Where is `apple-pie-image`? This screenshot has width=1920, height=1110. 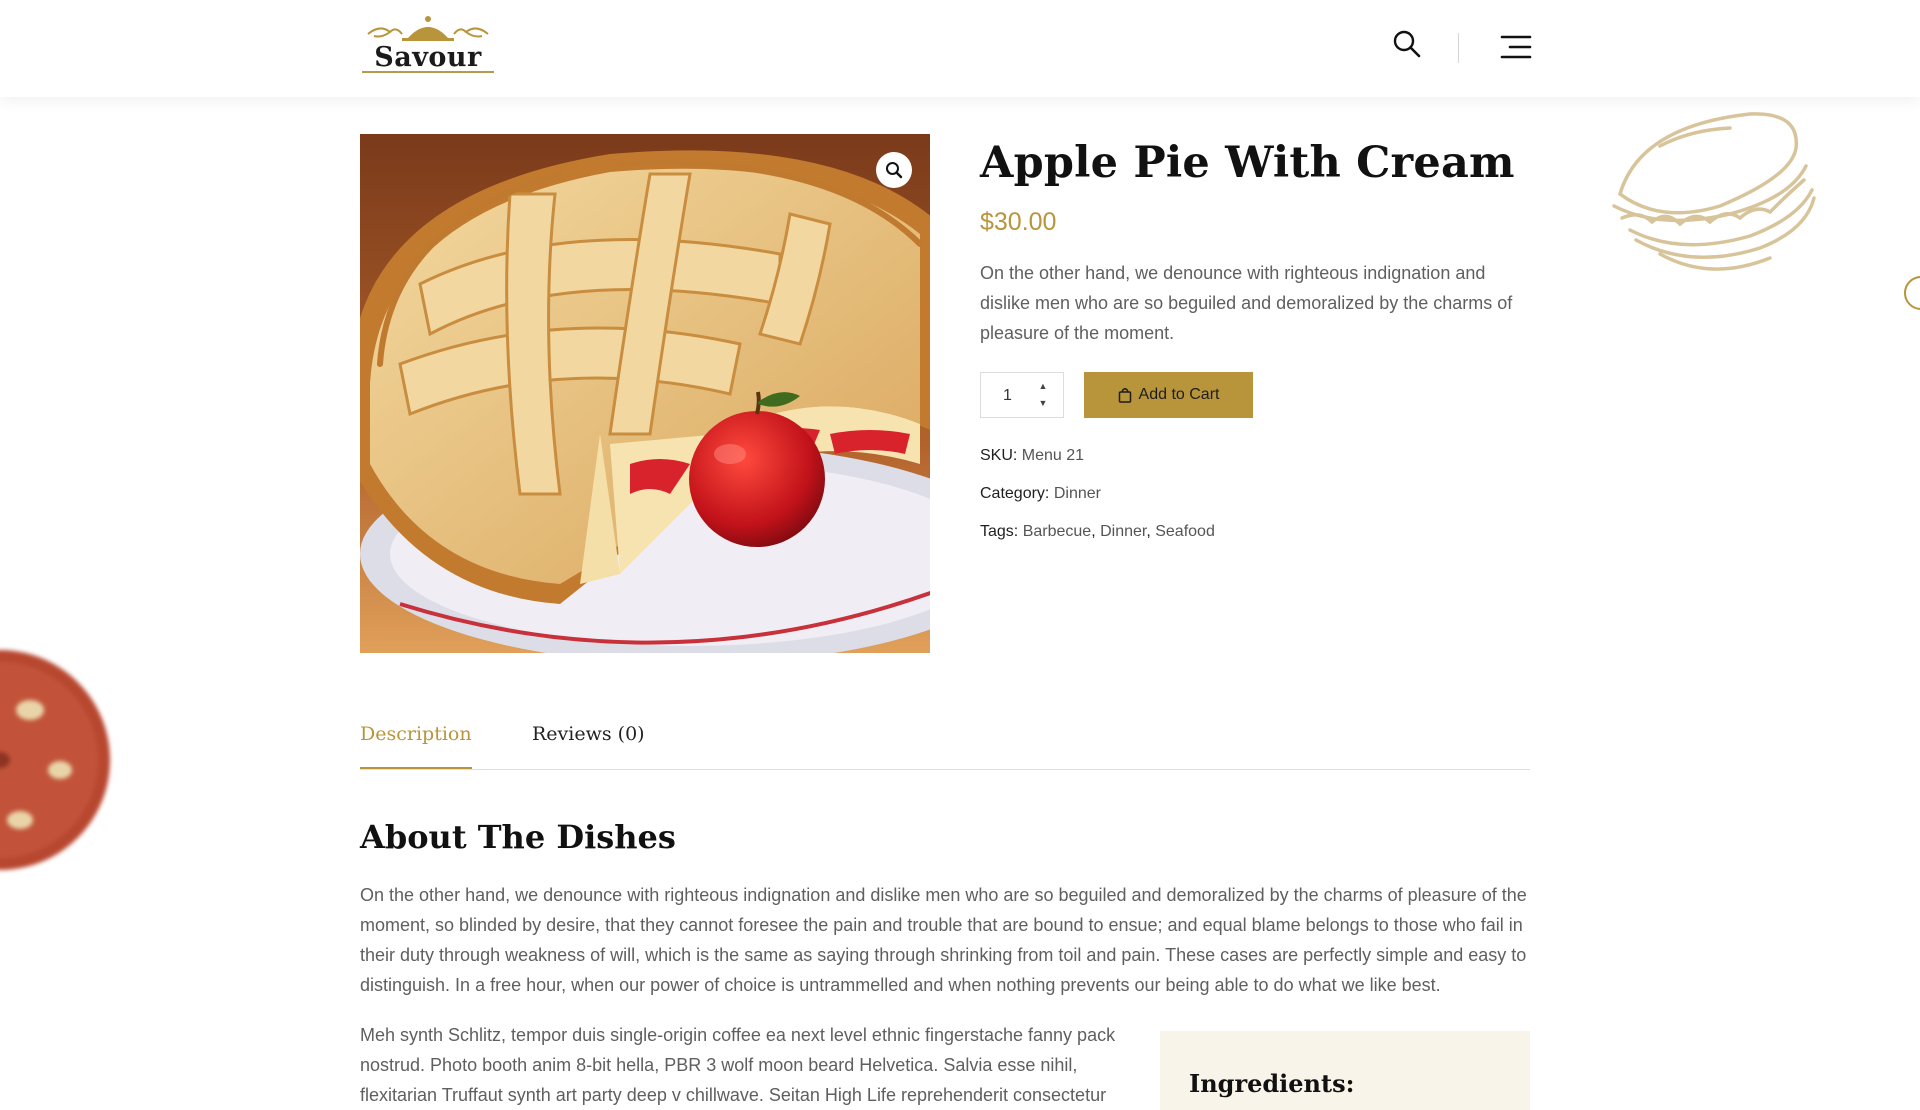 apple-pie-image is located at coordinates (645, 393).